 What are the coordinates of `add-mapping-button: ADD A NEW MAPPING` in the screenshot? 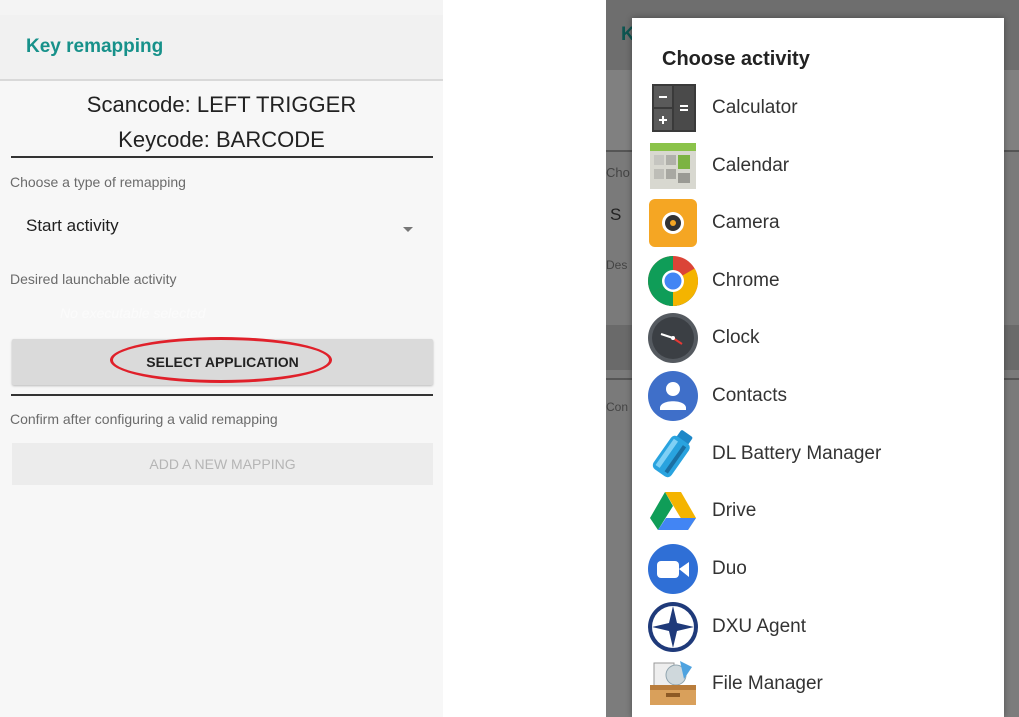 It's located at (222, 464).